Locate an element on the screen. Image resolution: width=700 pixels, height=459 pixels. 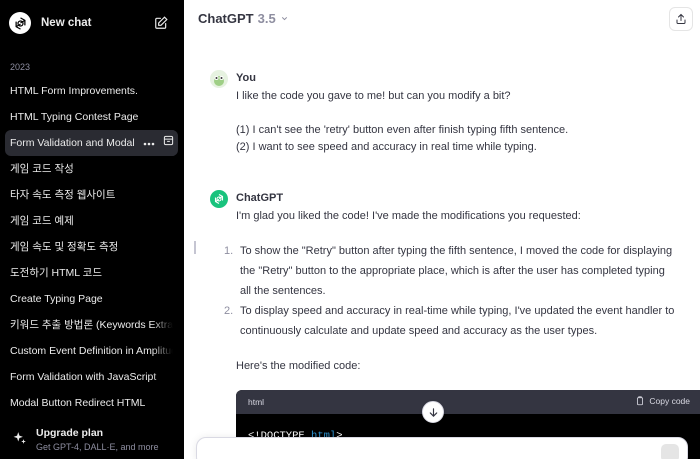
new-chat-button: New chat is located at coordinates (90, 23).